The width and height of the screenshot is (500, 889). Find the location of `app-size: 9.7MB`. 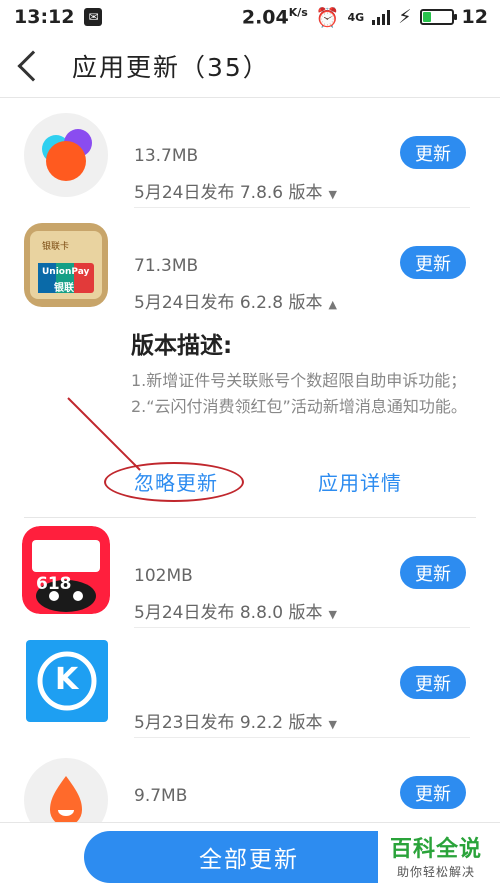

app-size: 9.7MB is located at coordinates (161, 796).